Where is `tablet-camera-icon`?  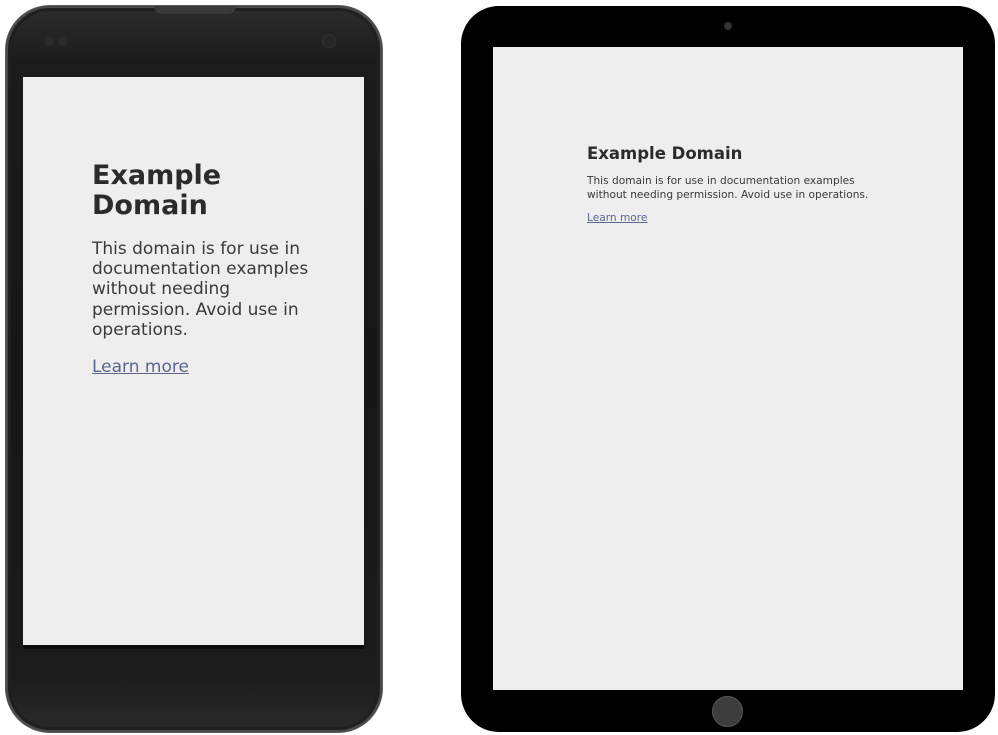 tablet-camera-icon is located at coordinates (728, 26).